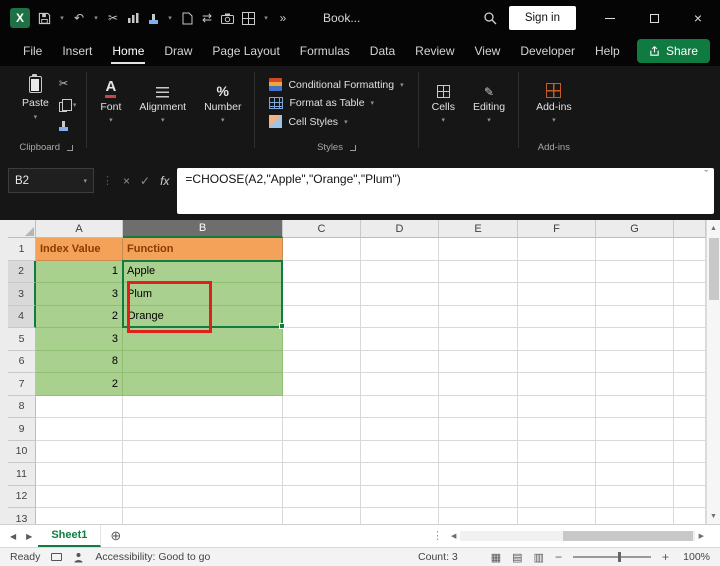 This screenshot has height=566, width=720. I want to click on cell-E3, so click(478, 294).